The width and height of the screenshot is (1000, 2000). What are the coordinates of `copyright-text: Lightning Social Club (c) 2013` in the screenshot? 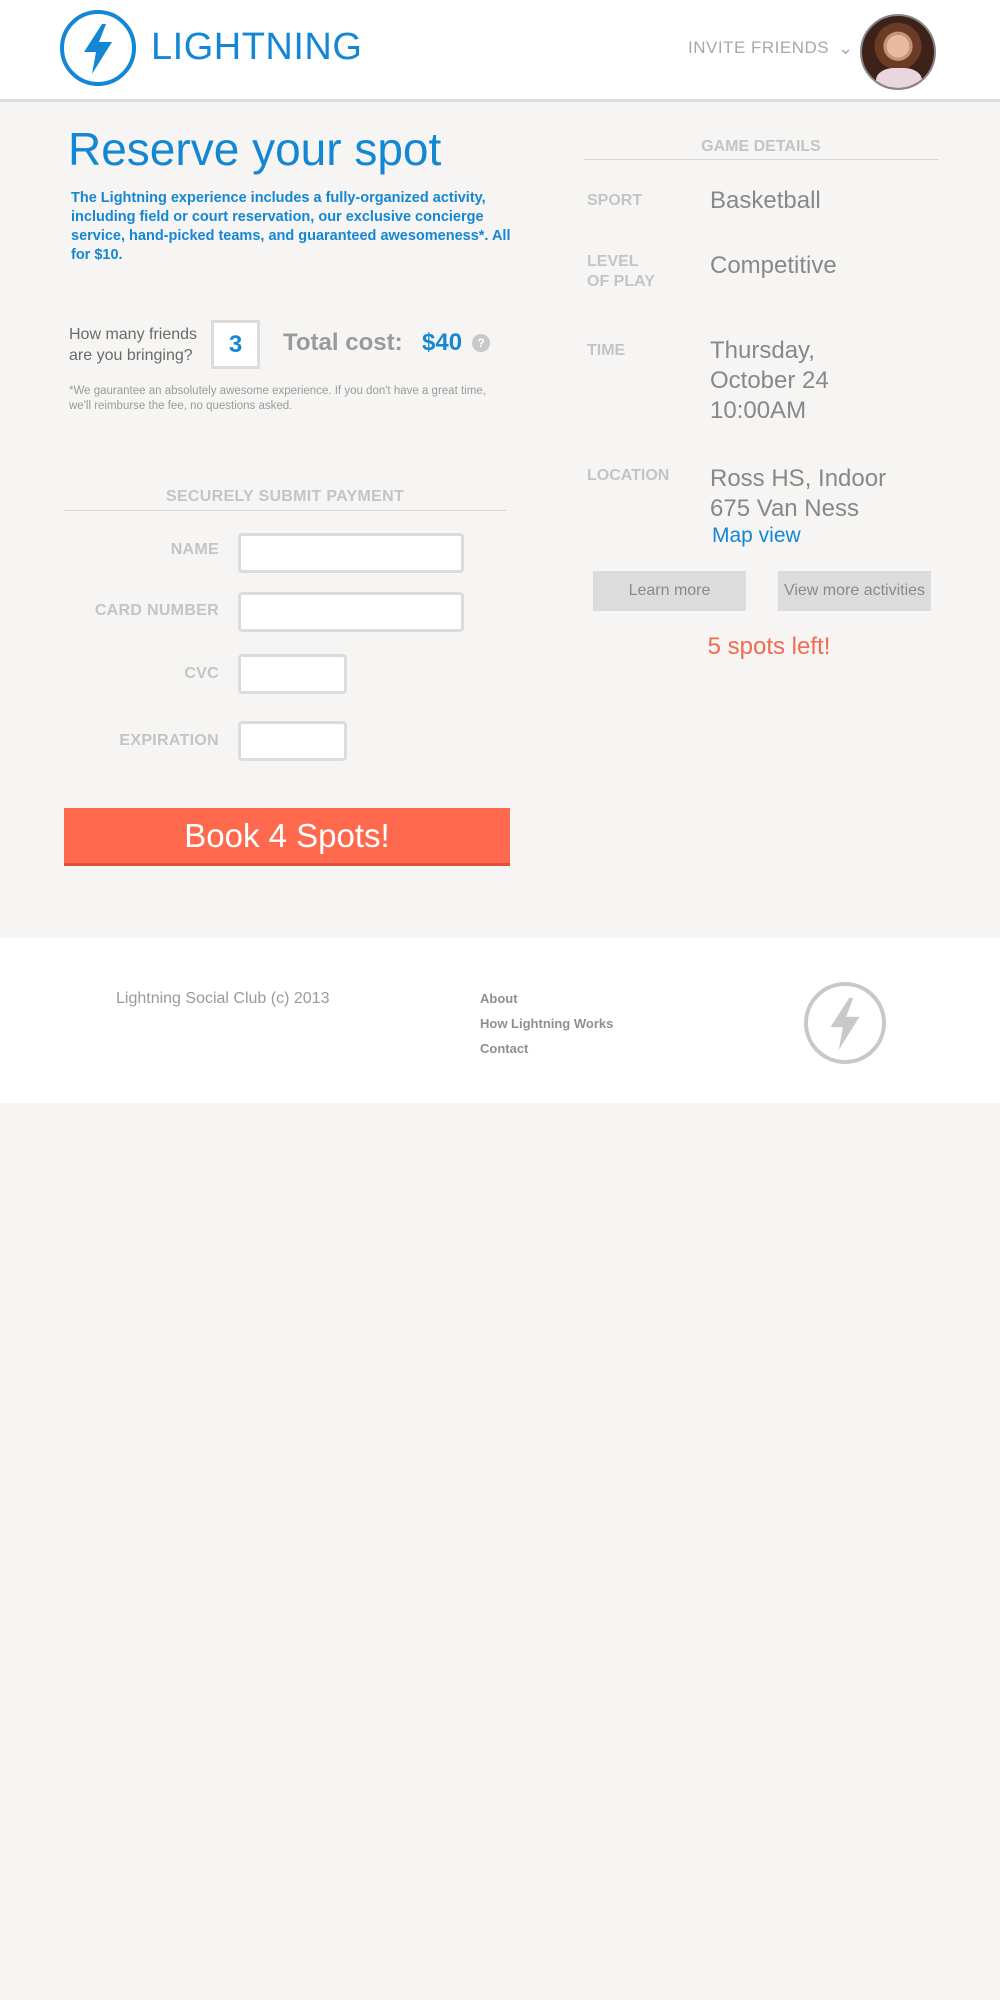 It's located at (223, 998).